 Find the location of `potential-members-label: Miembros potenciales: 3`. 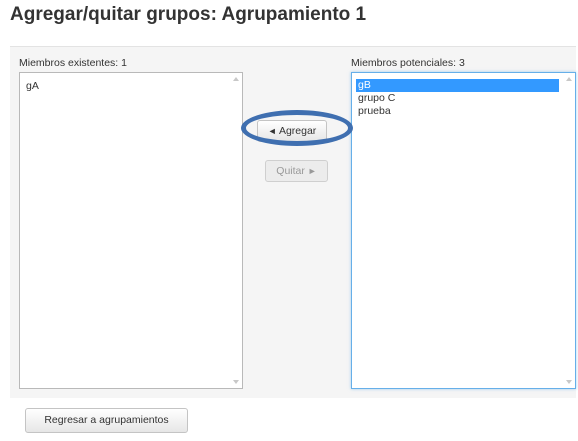

potential-members-label: Miembros potenciales: 3 is located at coordinates (408, 63).